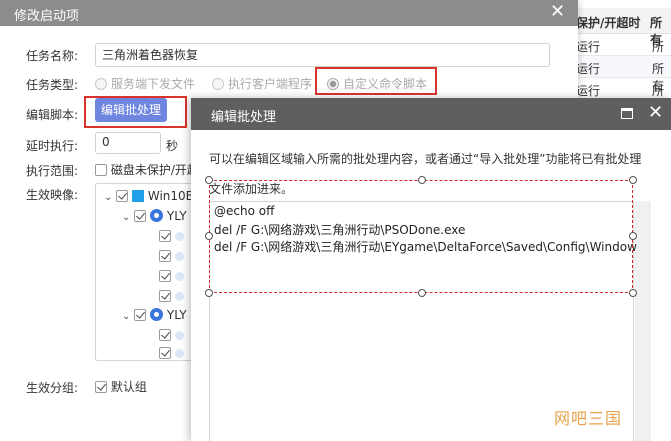 The width and height of the screenshot is (671, 441). I want to click on editor-scrollbar, so click(643, 321).